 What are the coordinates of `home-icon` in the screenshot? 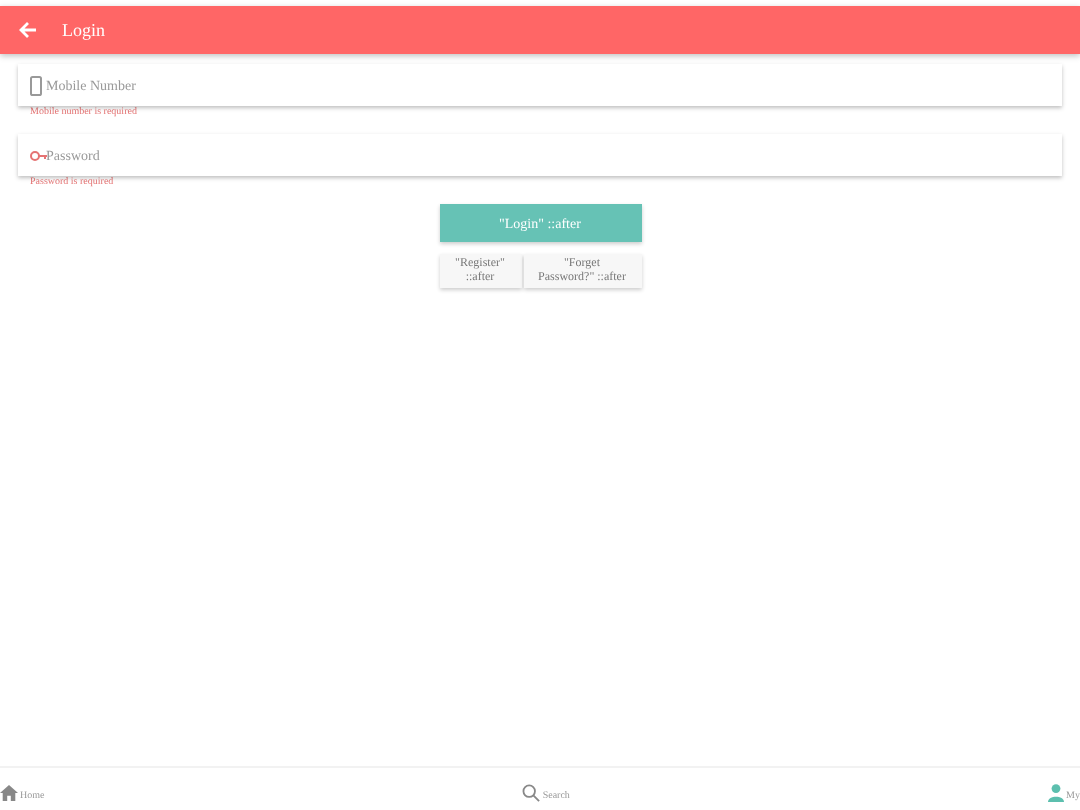 It's located at (9, 793).